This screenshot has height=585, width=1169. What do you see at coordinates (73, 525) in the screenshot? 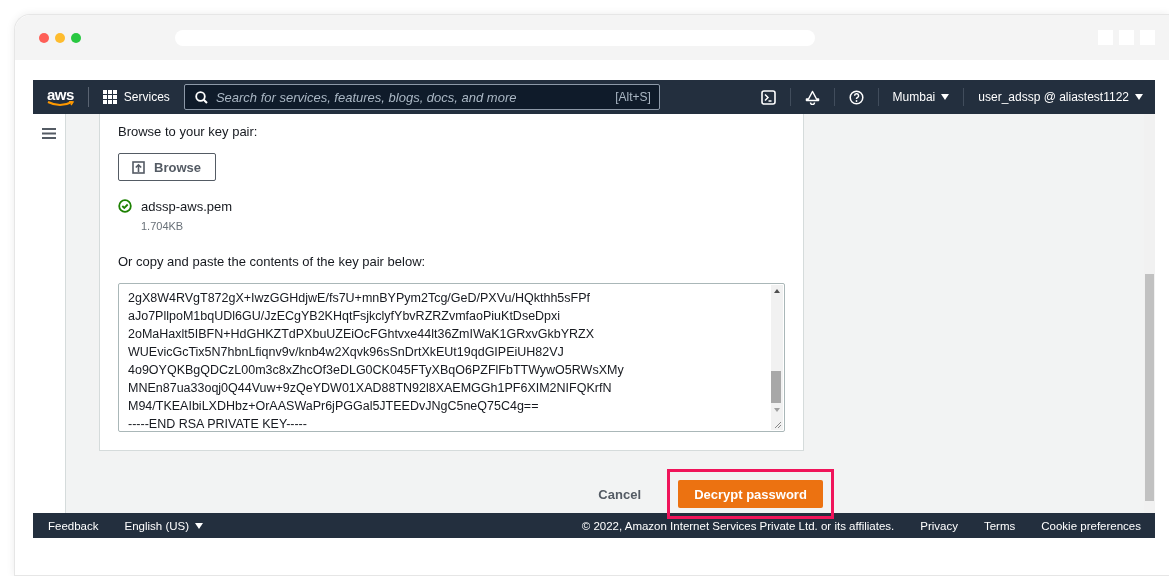
I see `feedback-link: Feedback` at bounding box center [73, 525].